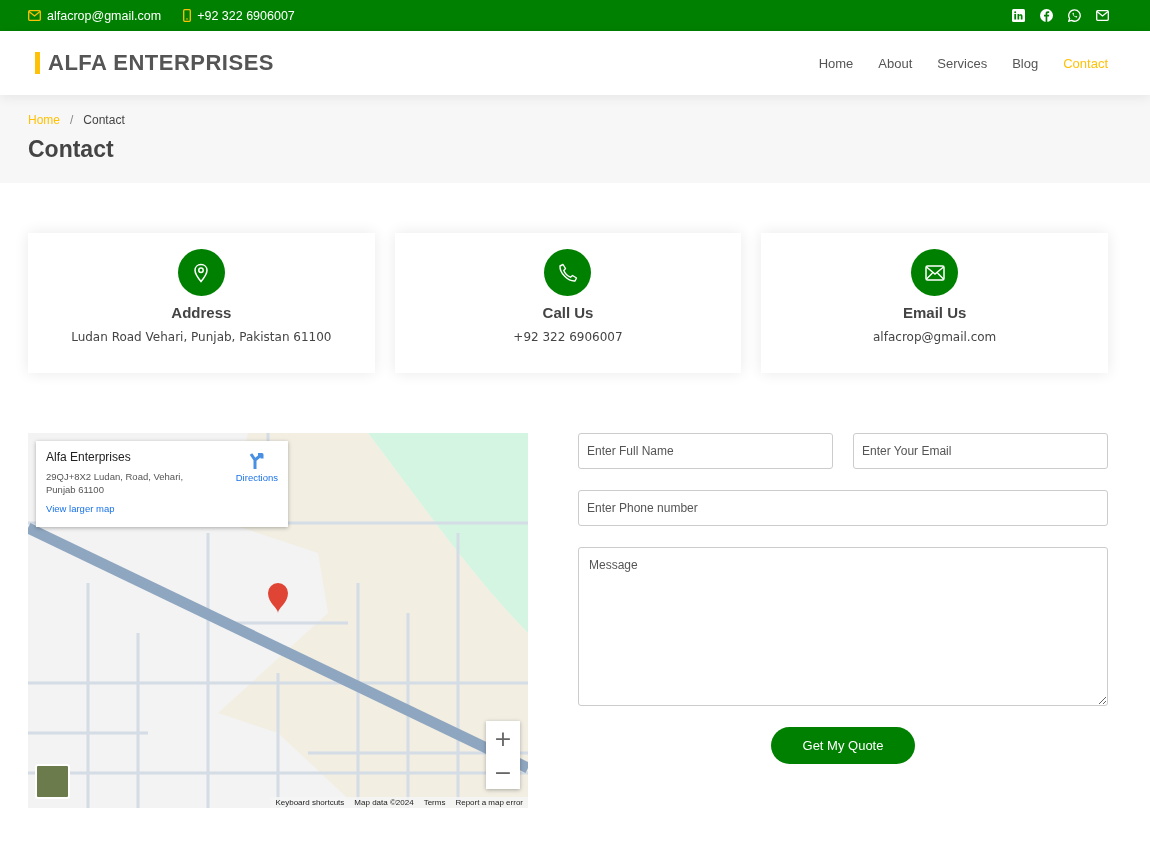  I want to click on phone-field: Enter Phone number, so click(843, 508).